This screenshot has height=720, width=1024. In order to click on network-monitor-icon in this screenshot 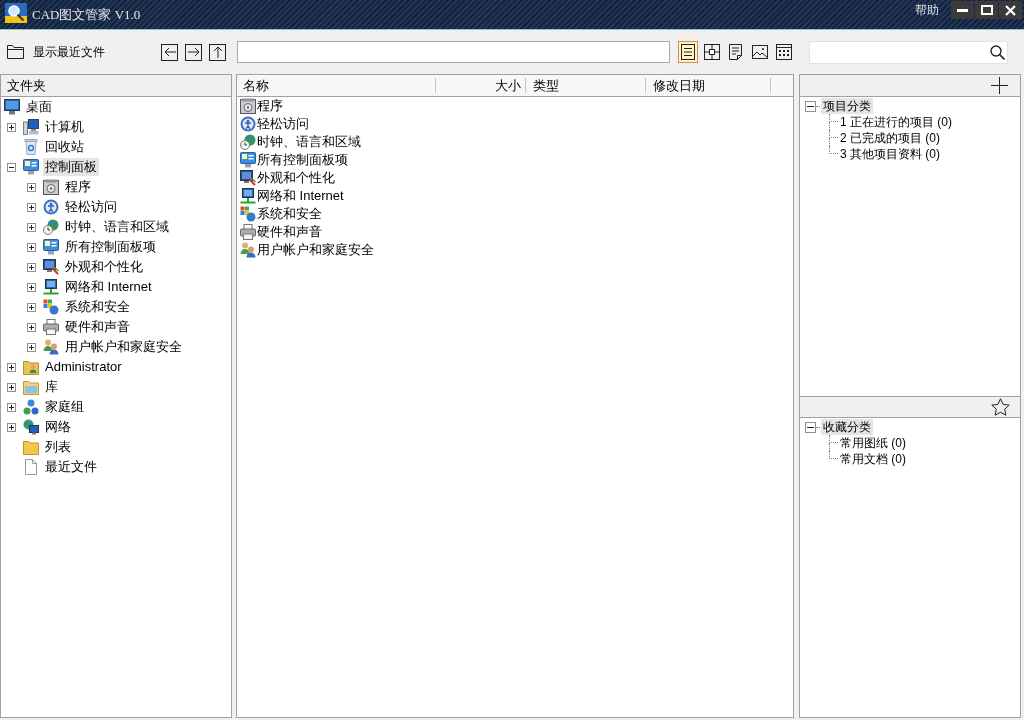, I will do `click(248, 196)`.